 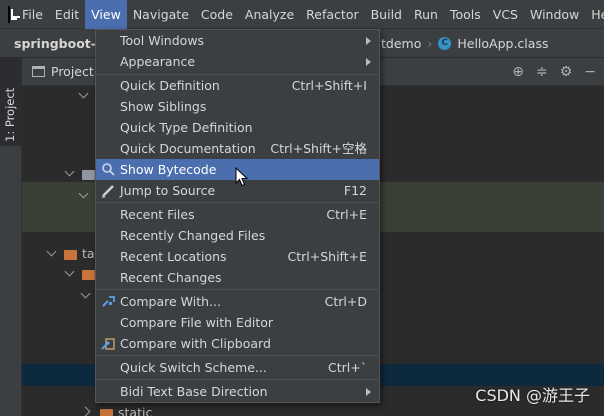 I want to click on menu-item-recent-files: Recent Files Ctrl+E, so click(x=237, y=214).